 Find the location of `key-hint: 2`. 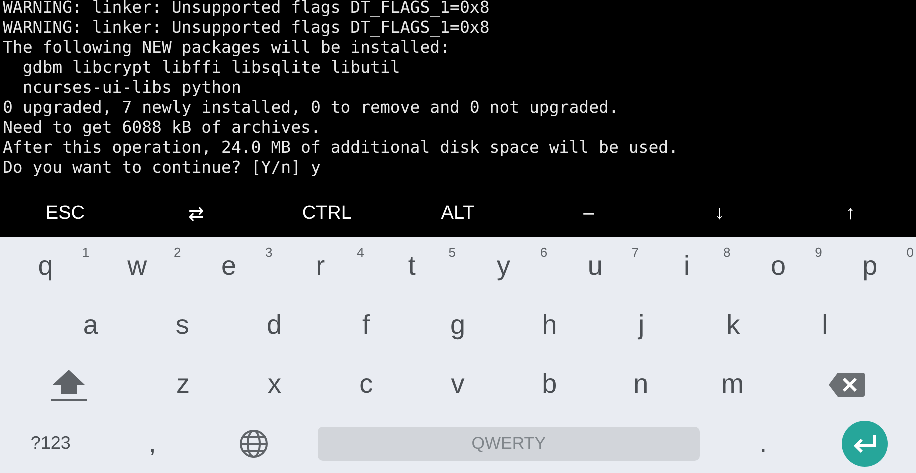

key-hint: 2 is located at coordinates (178, 252).